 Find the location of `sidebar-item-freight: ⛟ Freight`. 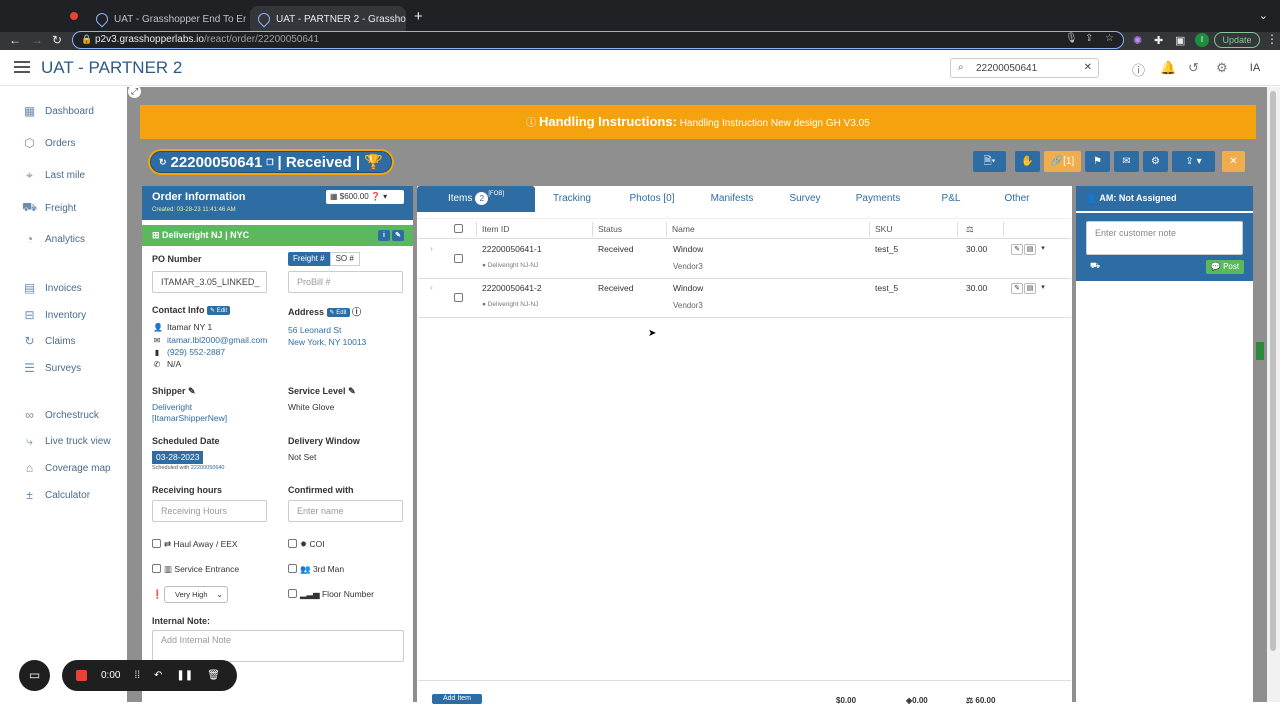

sidebar-item-freight: ⛟ Freight is located at coordinates (49, 208).